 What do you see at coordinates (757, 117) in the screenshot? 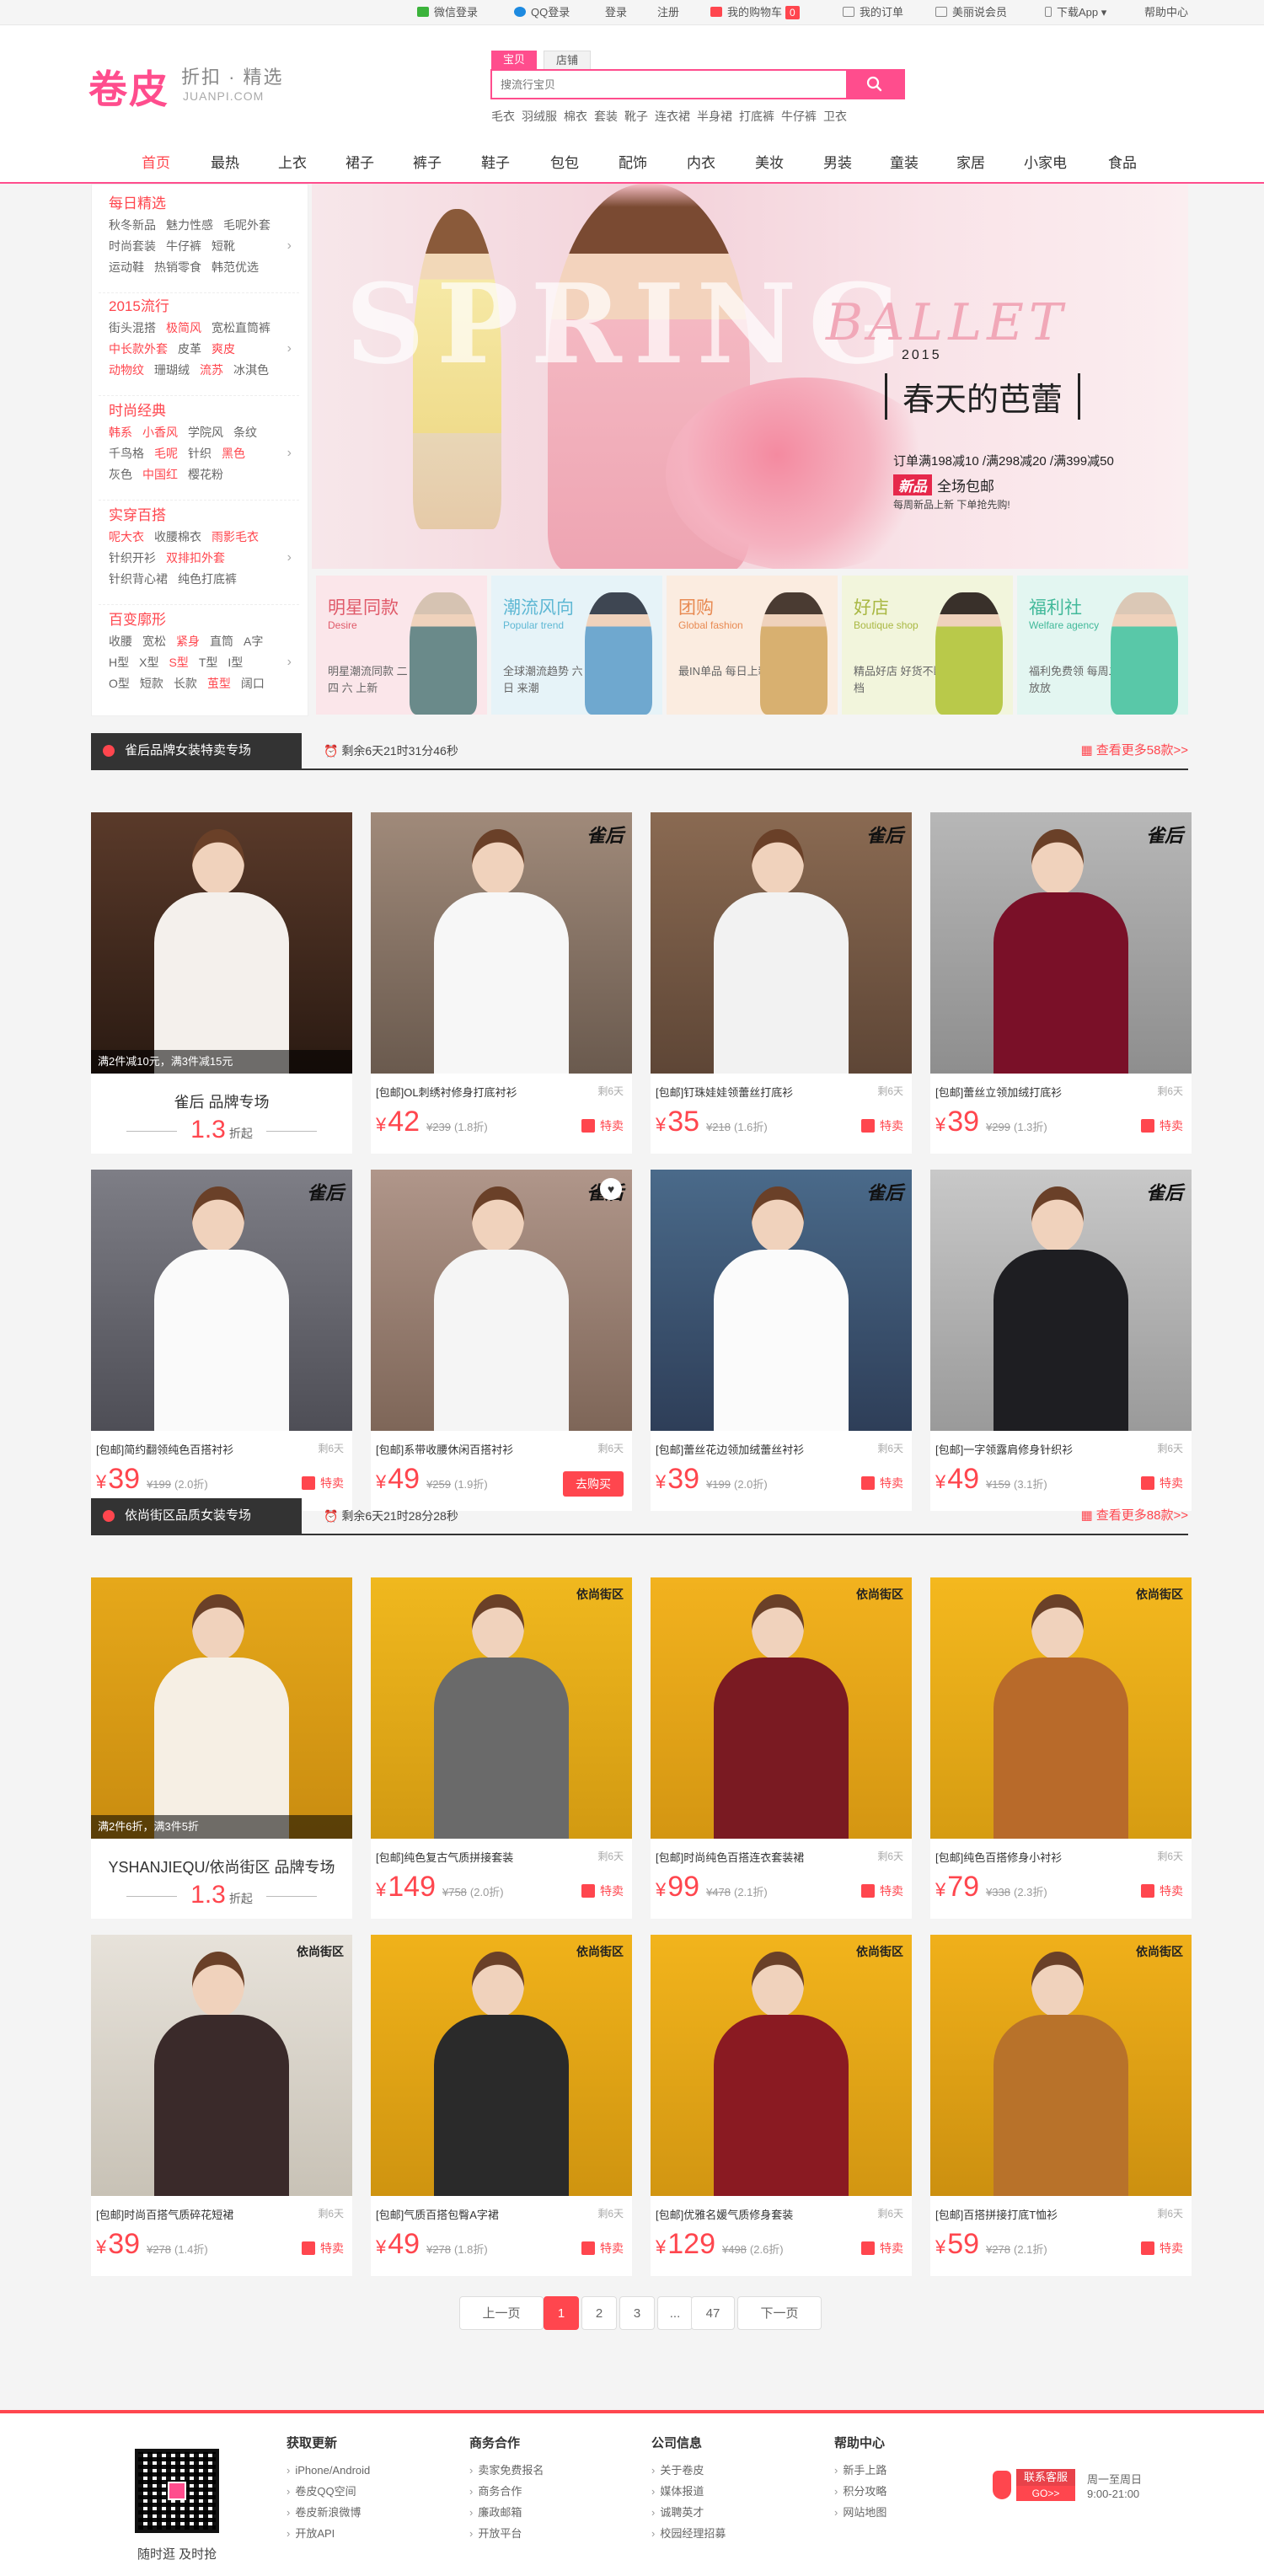
I see `hot-word: 打底裤` at bounding box center [757, 117].